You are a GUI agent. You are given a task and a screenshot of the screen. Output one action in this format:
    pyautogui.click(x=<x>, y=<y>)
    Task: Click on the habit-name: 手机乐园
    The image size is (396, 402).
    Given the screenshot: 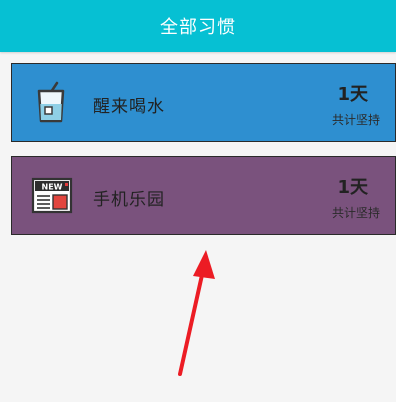 What is the action you would take?
    pyautogui.click(x=129, y=200)
    